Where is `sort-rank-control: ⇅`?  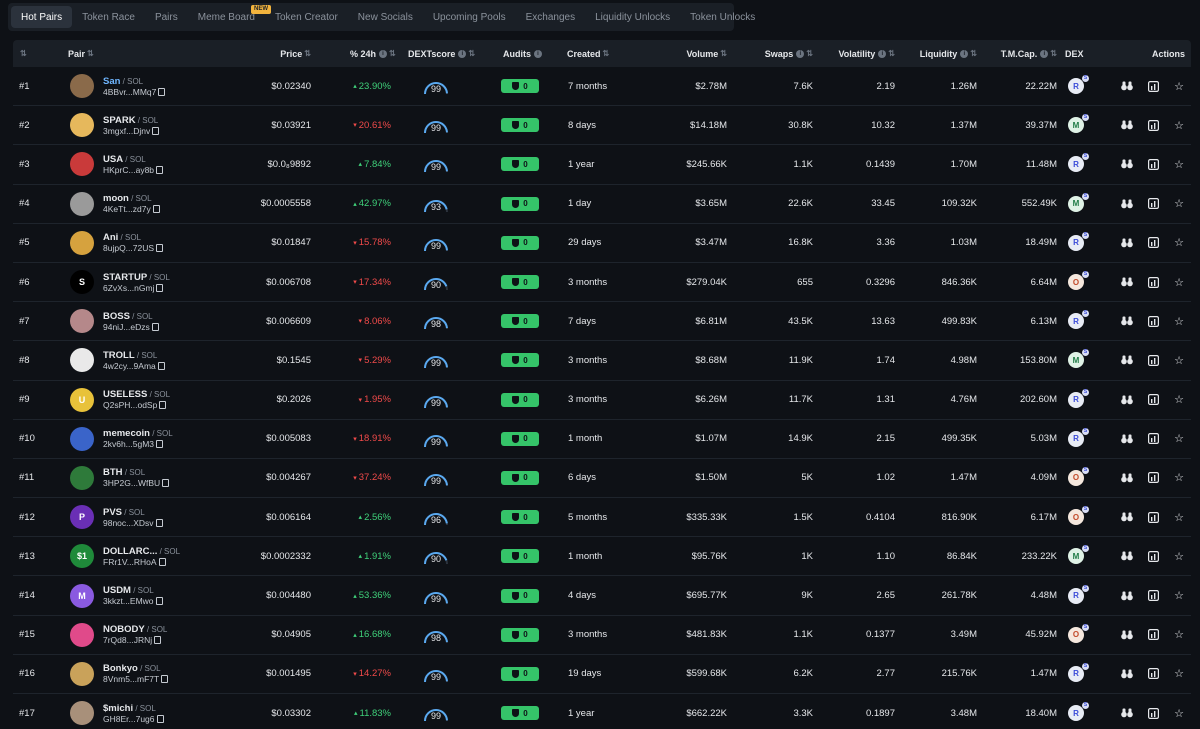 sort-rank-control: ⇅ is located at coordinates (22, 53).